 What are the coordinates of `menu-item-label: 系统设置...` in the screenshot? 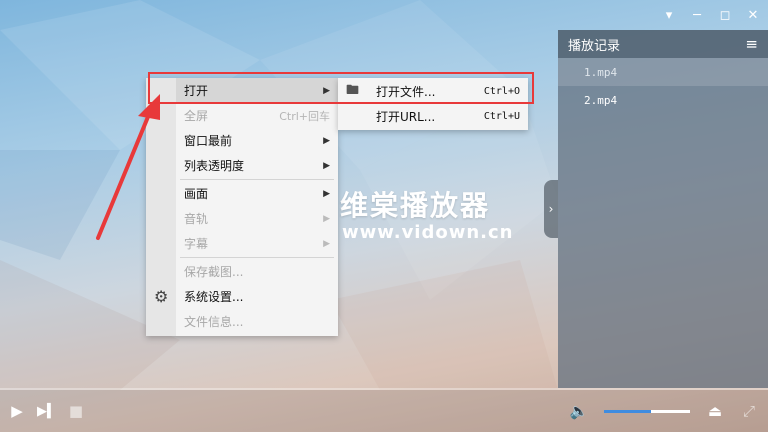 It's located at (214, 297).